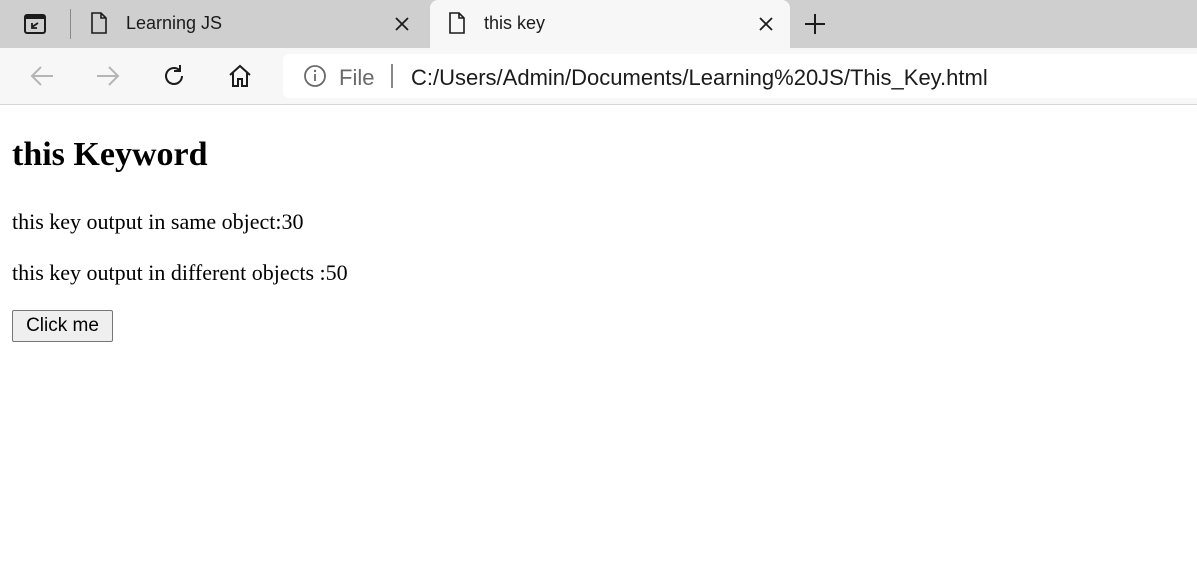 The width and height of the screenshot is (1197, 571). I want to click on home-icon, so click(240, 75).